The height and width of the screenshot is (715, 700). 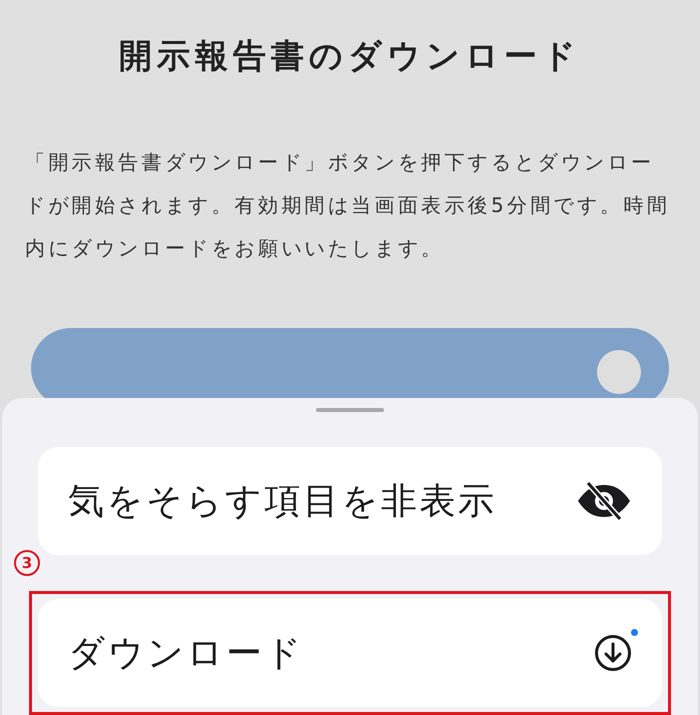 I want to click on menu-item-label: ダウンロード, so click(x=186, y=654).